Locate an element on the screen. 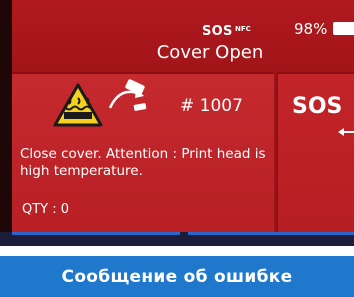  hot-surface-warning-icon is located at coordinates (78, 105).